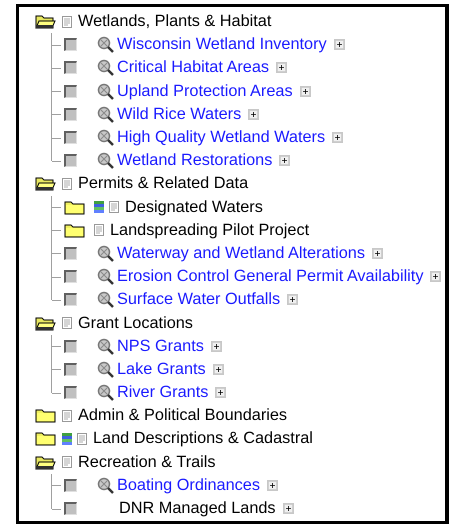 This screenshot has width=462, height=524. Describe the element at coordinates (161, 369) in the screenshot. I see `layer-link: Lake Grants` at that location.